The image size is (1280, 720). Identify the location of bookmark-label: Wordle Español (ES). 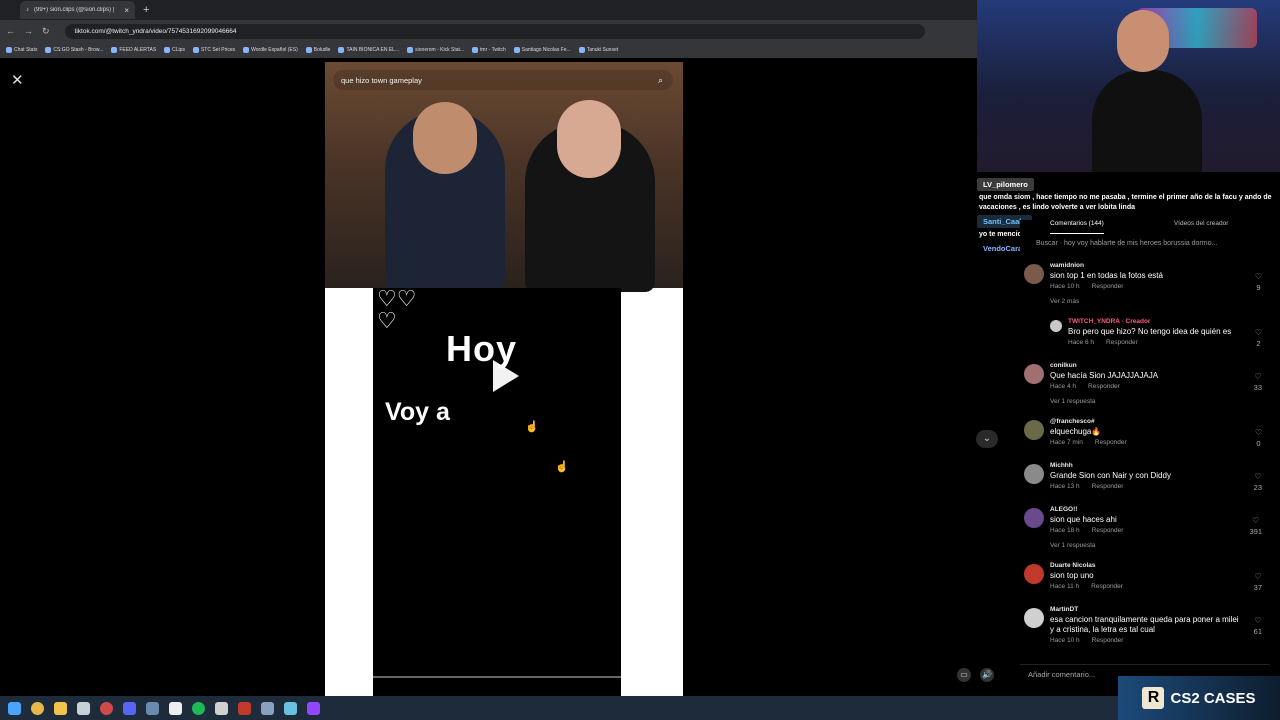
(274, 50).